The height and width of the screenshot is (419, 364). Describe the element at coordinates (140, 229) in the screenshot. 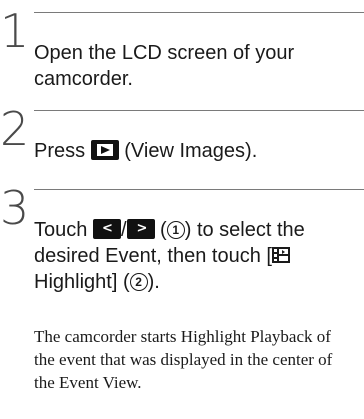

I see `next-event-icon: >` at that location.